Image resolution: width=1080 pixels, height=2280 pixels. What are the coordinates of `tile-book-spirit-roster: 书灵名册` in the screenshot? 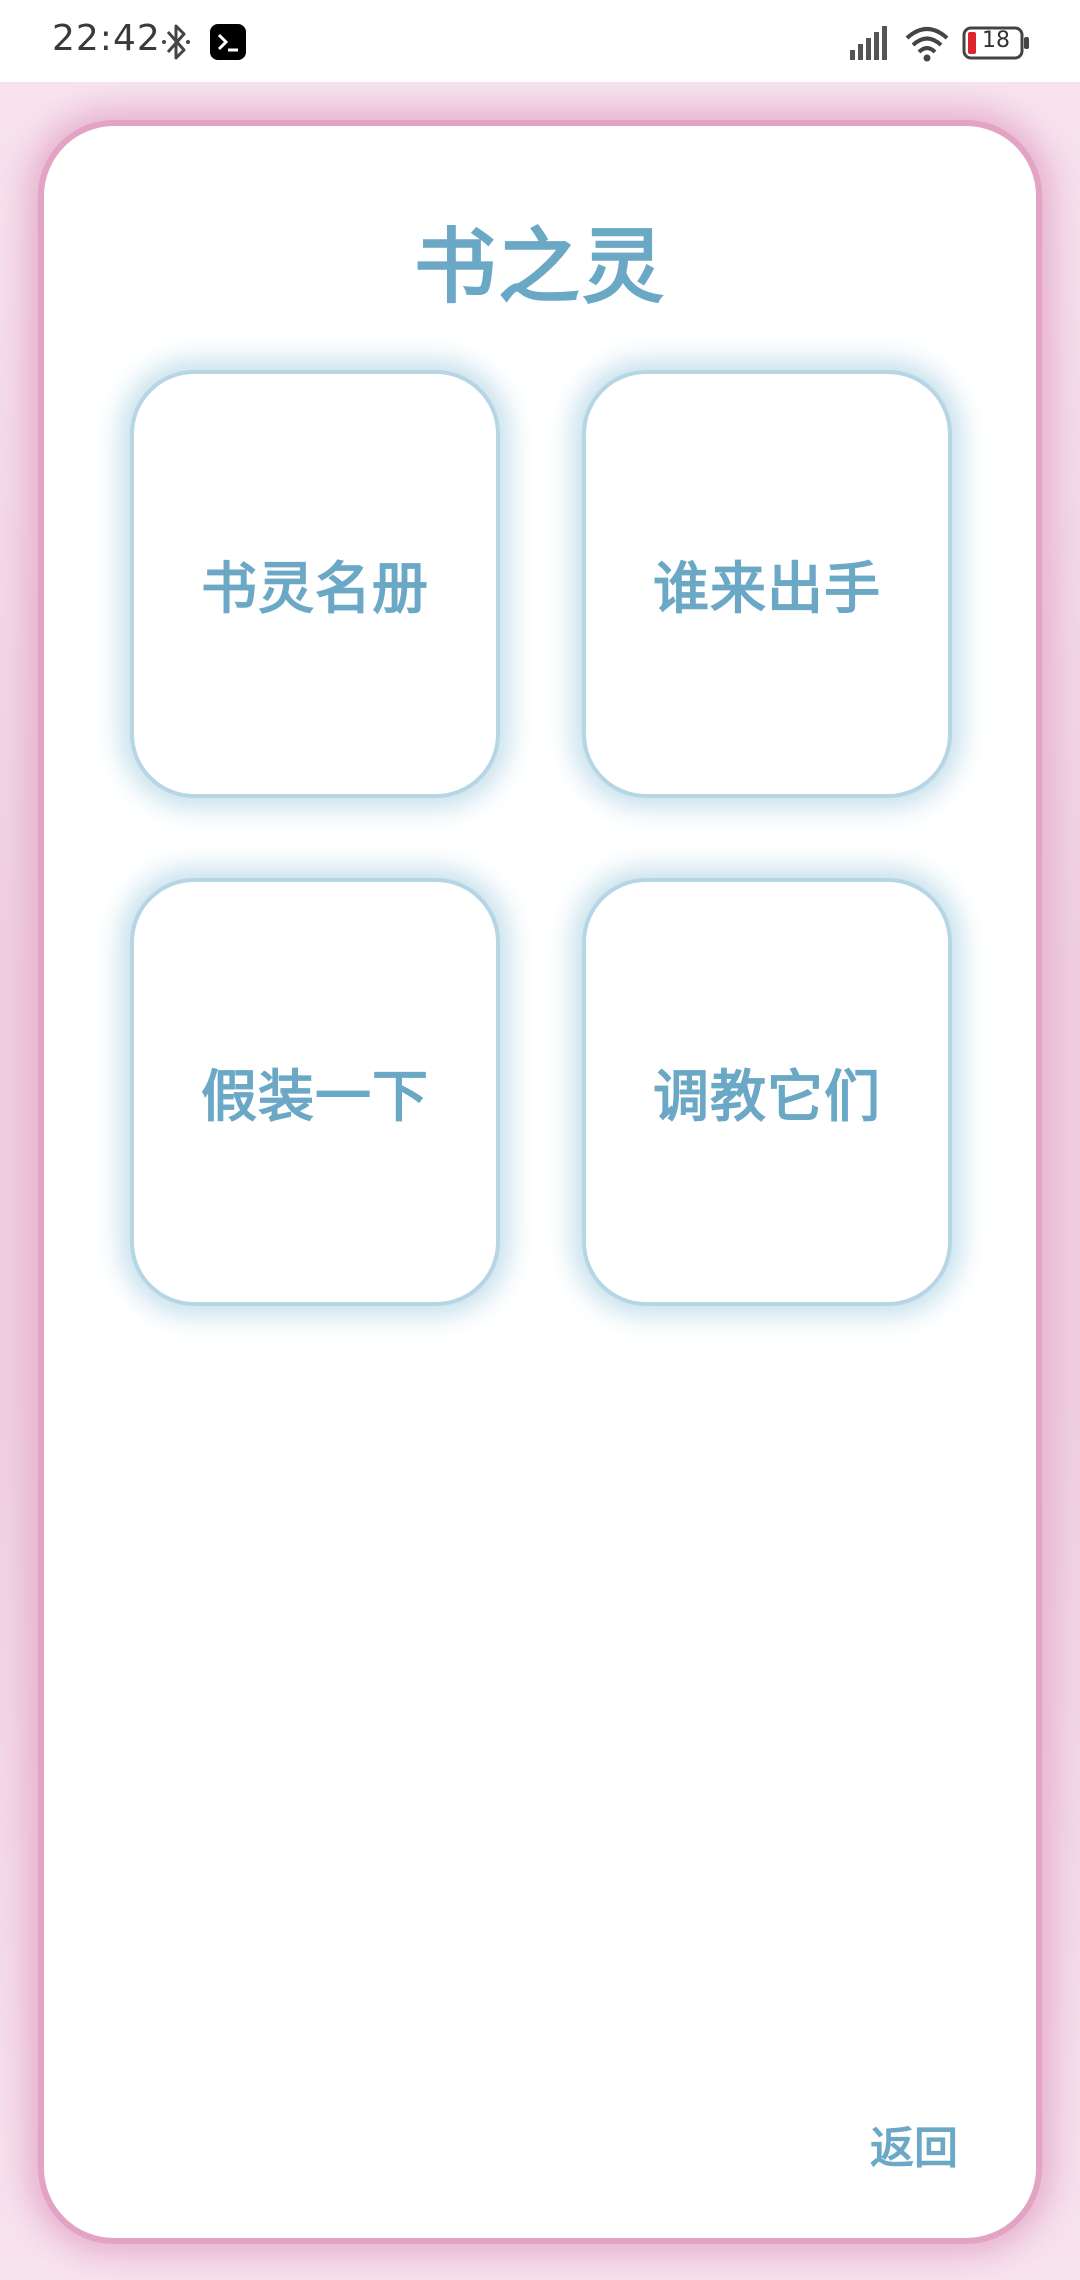 It's located at (315, 584).